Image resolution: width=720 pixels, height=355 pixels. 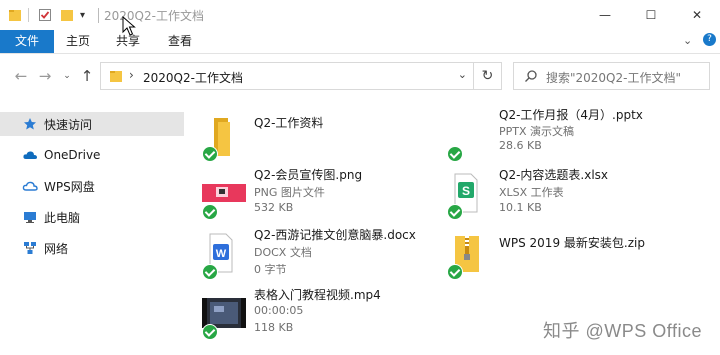 I want to click on sidebar-item-label: 此电脑, so click(x=62, y=217).